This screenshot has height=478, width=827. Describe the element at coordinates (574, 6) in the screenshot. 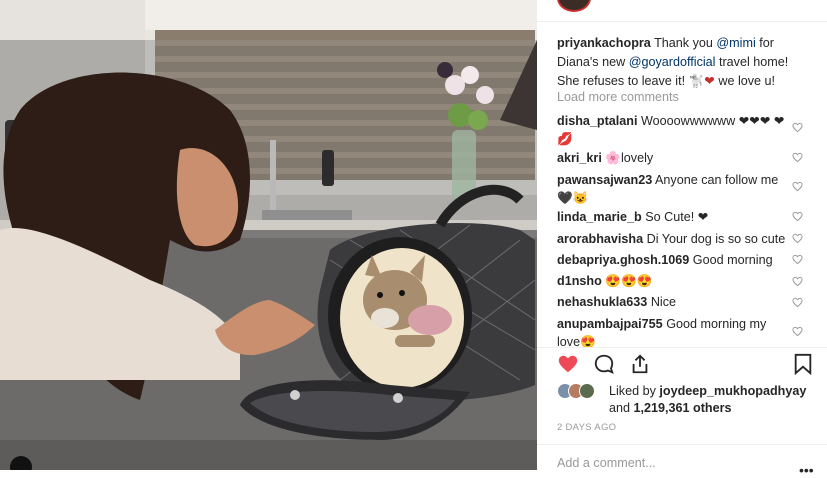

I see `author-avatar` at that location.